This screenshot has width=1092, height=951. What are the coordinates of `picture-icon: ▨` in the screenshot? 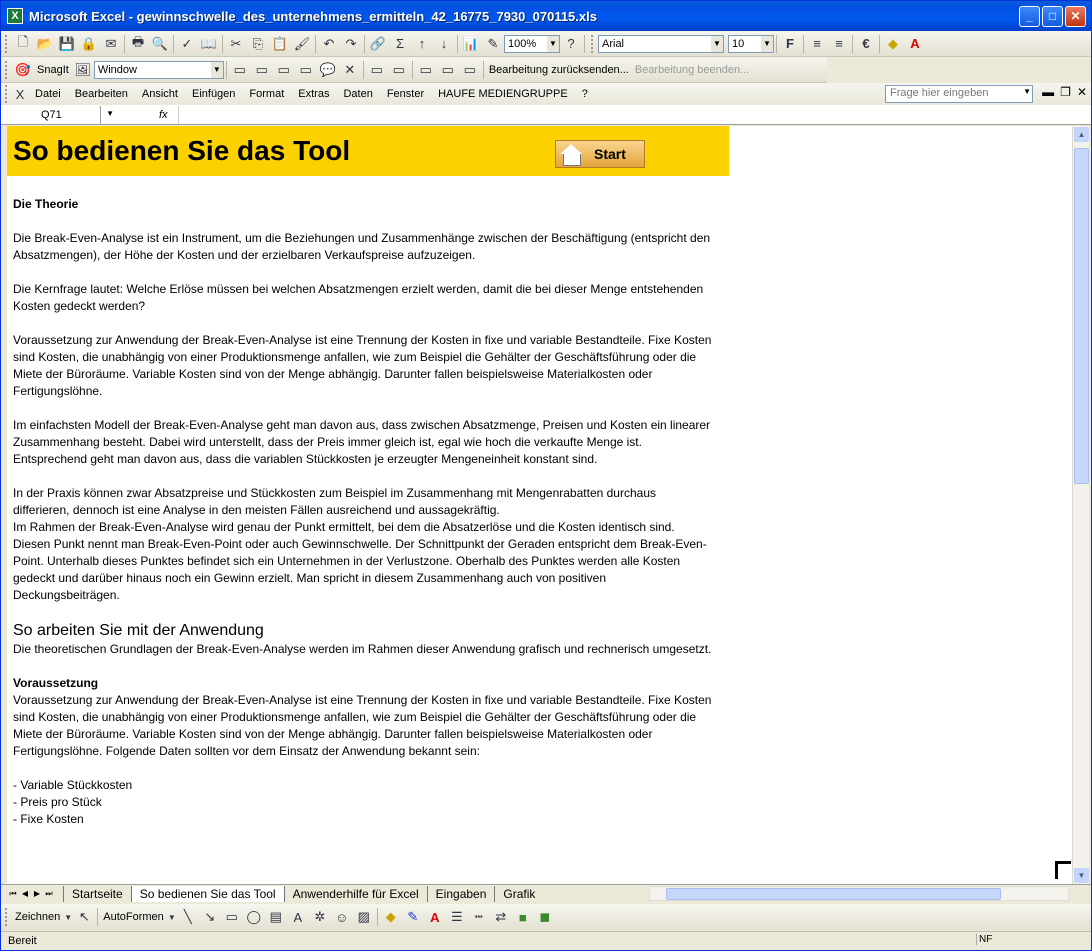 It's located at (364, 917).